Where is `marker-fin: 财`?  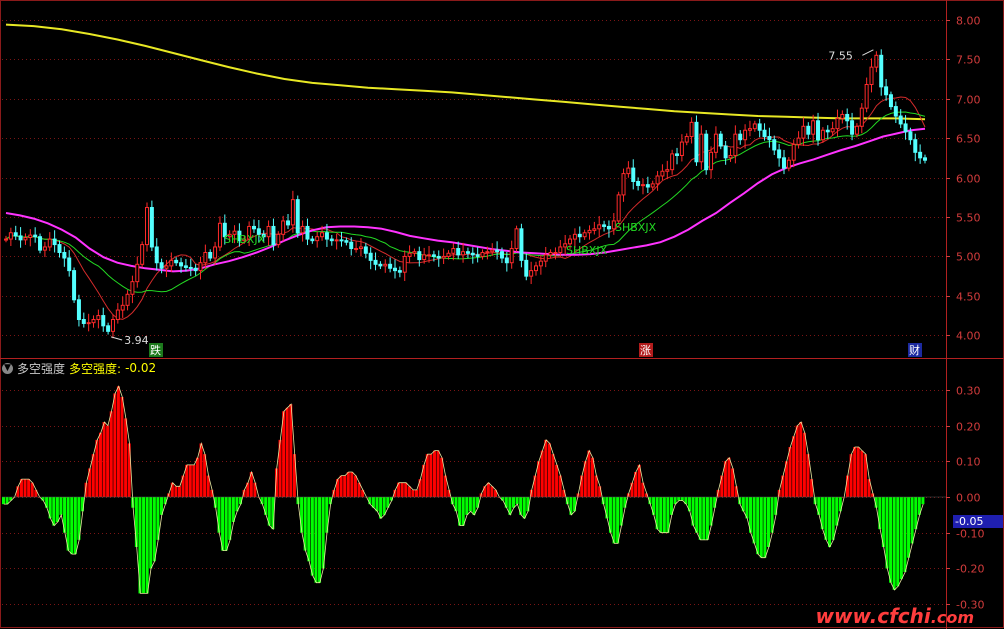
marker-fin: 财 is located at coordinates (914, 350).